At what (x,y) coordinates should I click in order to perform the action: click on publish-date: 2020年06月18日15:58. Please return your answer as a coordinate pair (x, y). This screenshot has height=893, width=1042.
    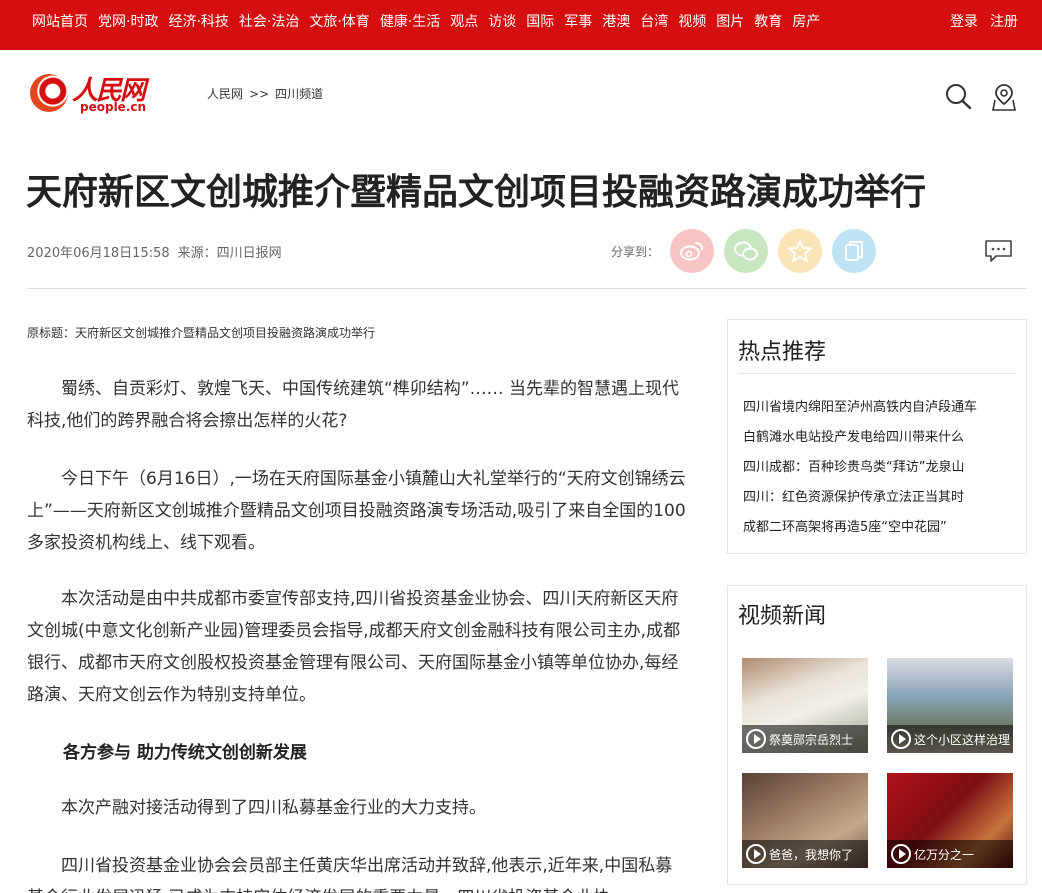
    Looking at the image, I should click on (98, 253).